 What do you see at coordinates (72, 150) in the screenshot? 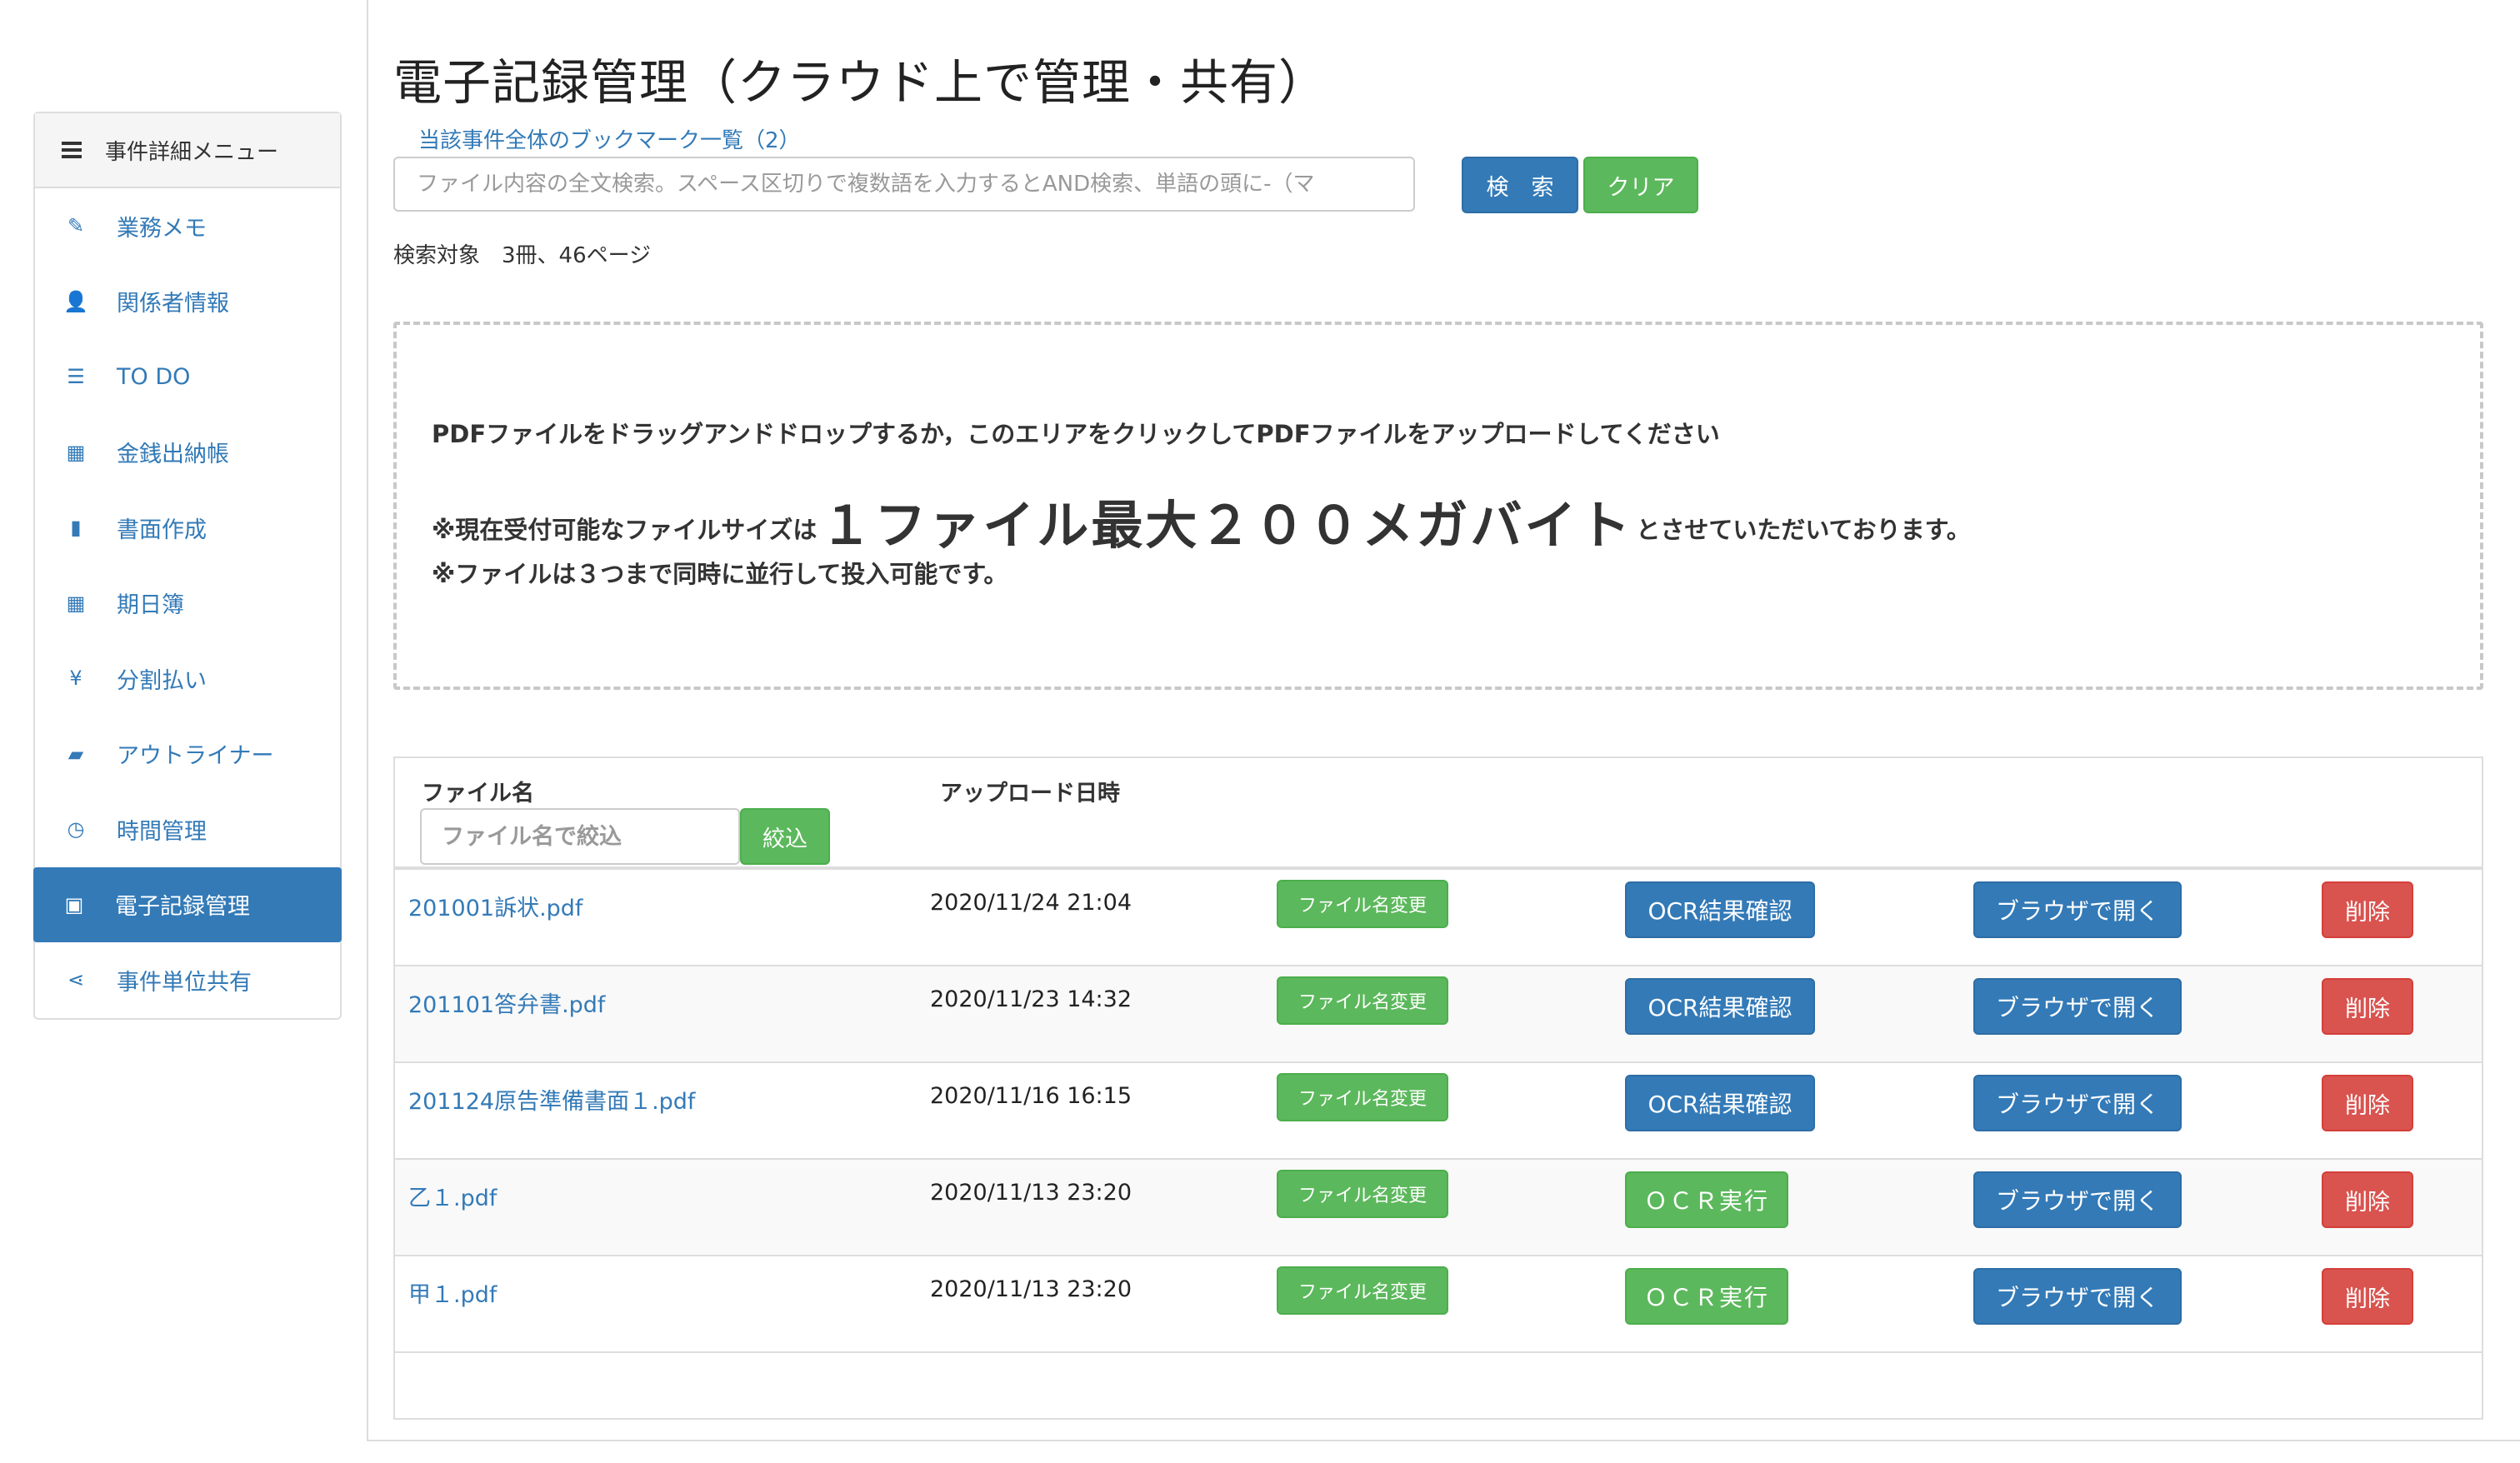
I see `menu-icon` at bounding box center [72, 150].